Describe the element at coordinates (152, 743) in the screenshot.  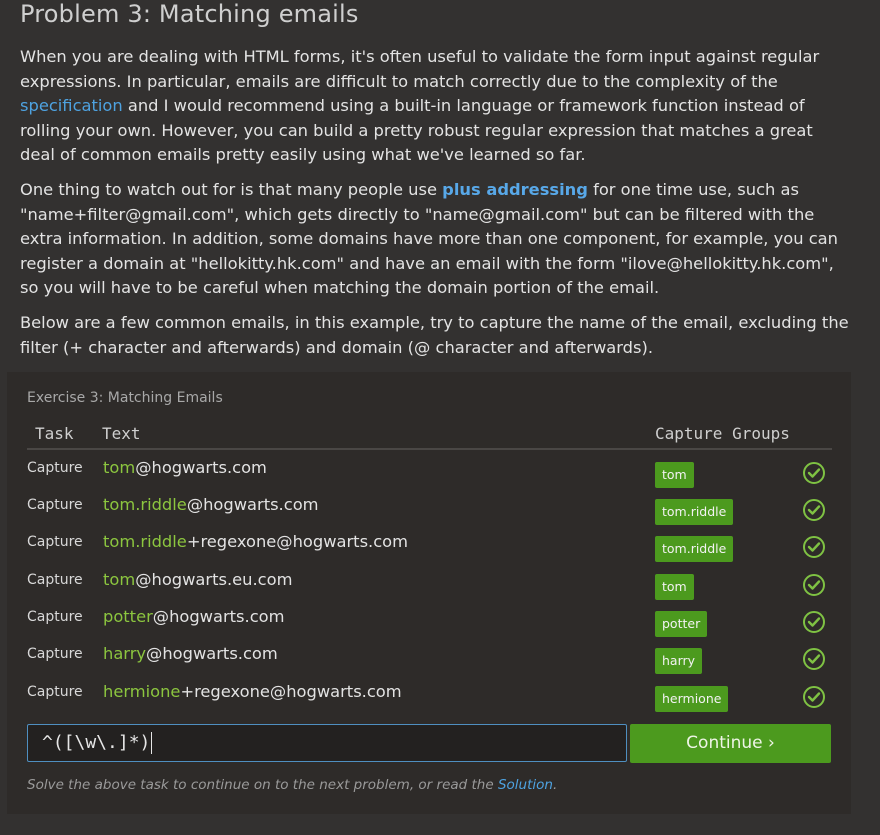
I see `text-caret` at that location.